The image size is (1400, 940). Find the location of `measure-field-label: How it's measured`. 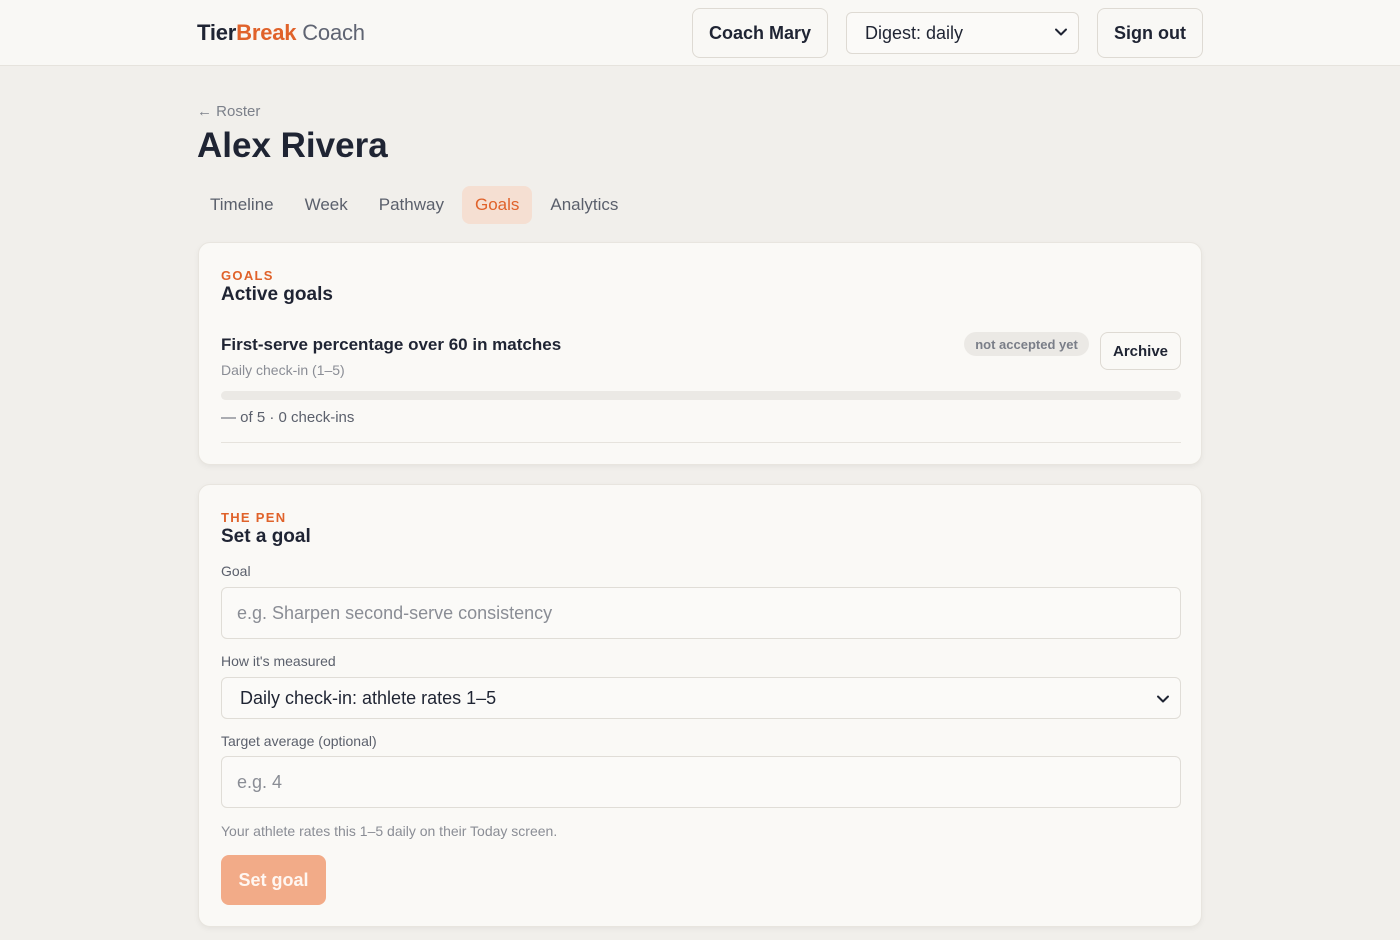

measure-field-label: How it's measured is located at coordinates (278, 661).